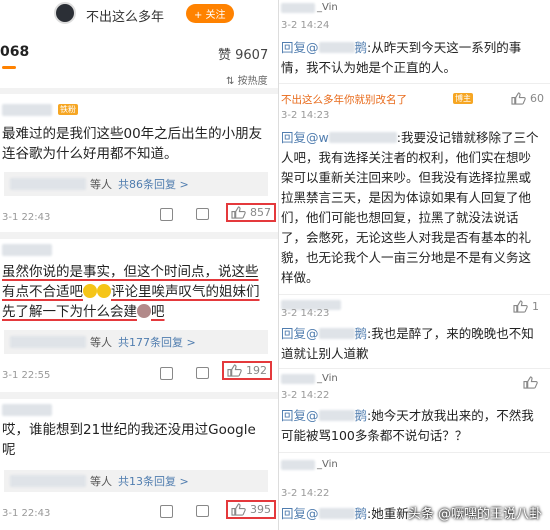 The image size is (550, 530). Describe the element at coordinates (157, 342) in the screenshot. I see `replies-link: 共177条回复 >` at that location.